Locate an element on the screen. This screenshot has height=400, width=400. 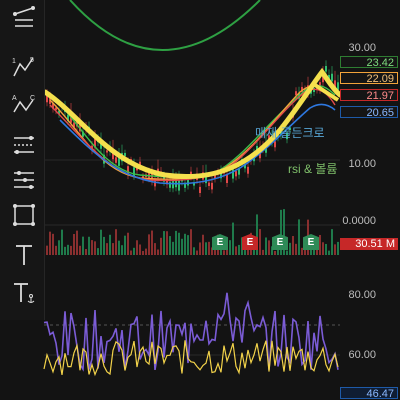
pattern-tool-icon: AC is located at coordinates (24, 105).